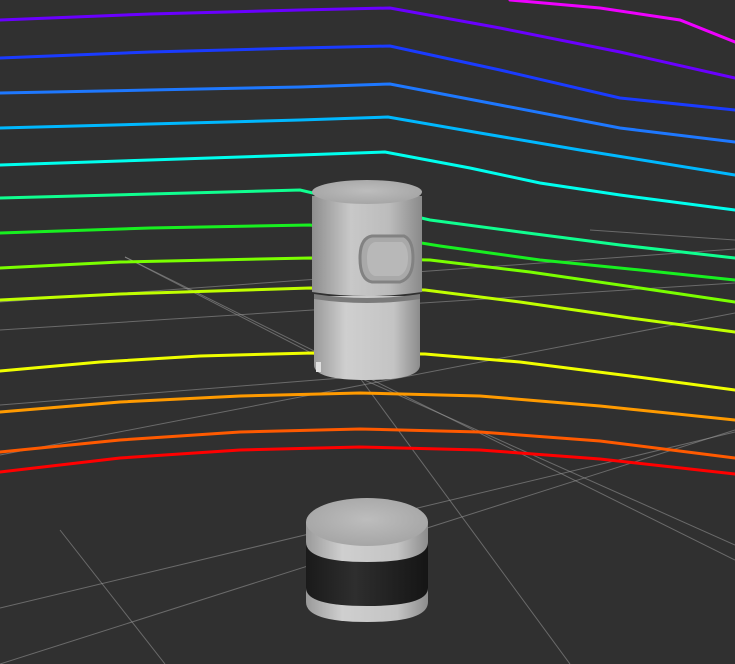 The image size is (735, 664). Describe the element at coordinates (367, 460) in the screenshot. I see `scan-ring-red` at that location.